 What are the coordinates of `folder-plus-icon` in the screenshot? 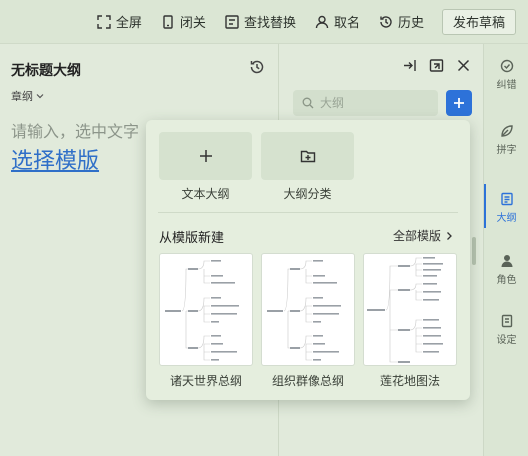 It's located at (307, 156).